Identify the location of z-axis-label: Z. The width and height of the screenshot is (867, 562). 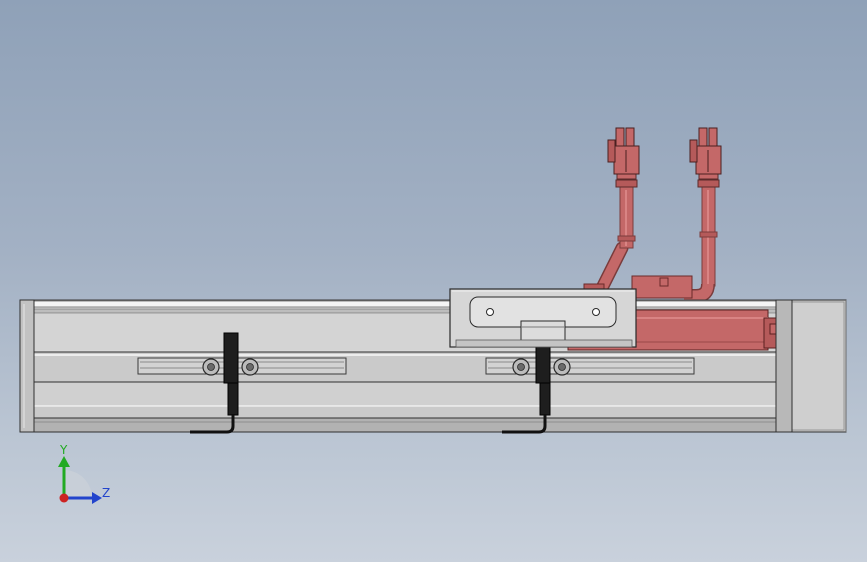
(106, 493).